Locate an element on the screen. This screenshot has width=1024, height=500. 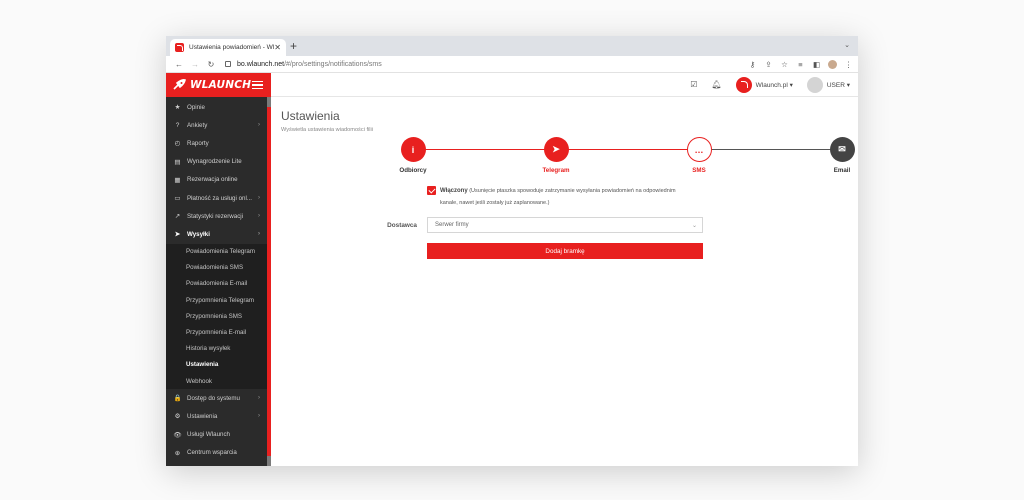
sidebar-item-label: Statystyki rezerwacji is located at coordinates (215, 216).